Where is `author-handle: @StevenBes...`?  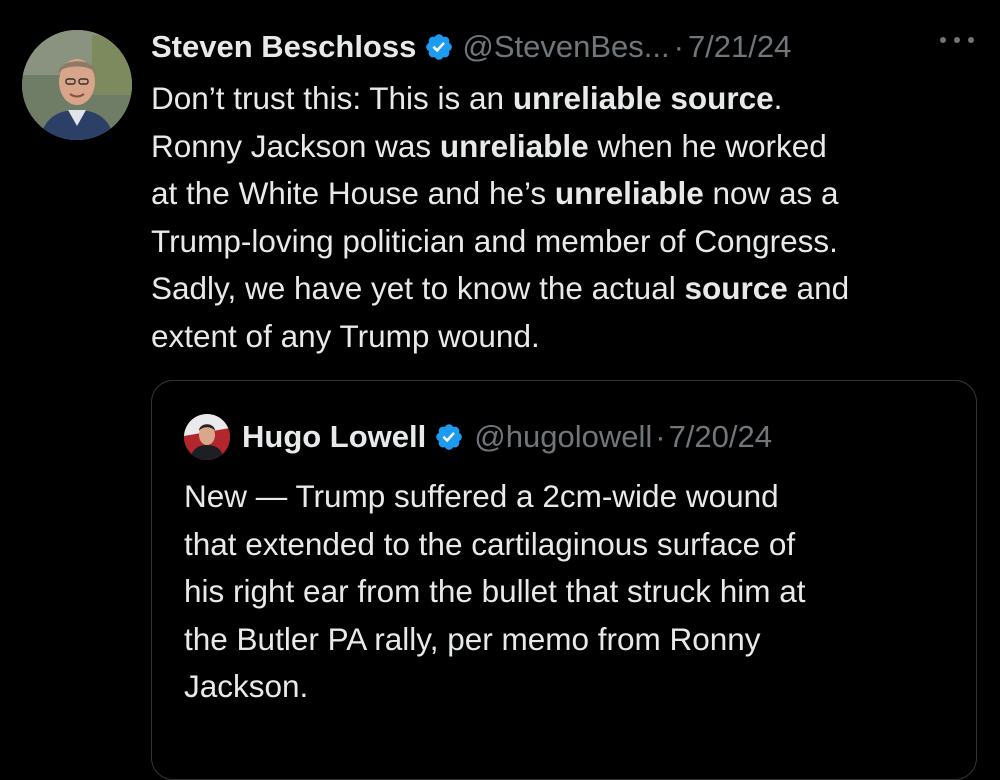 author-handle: @StevenBes... is located at coordinates (565, 47).